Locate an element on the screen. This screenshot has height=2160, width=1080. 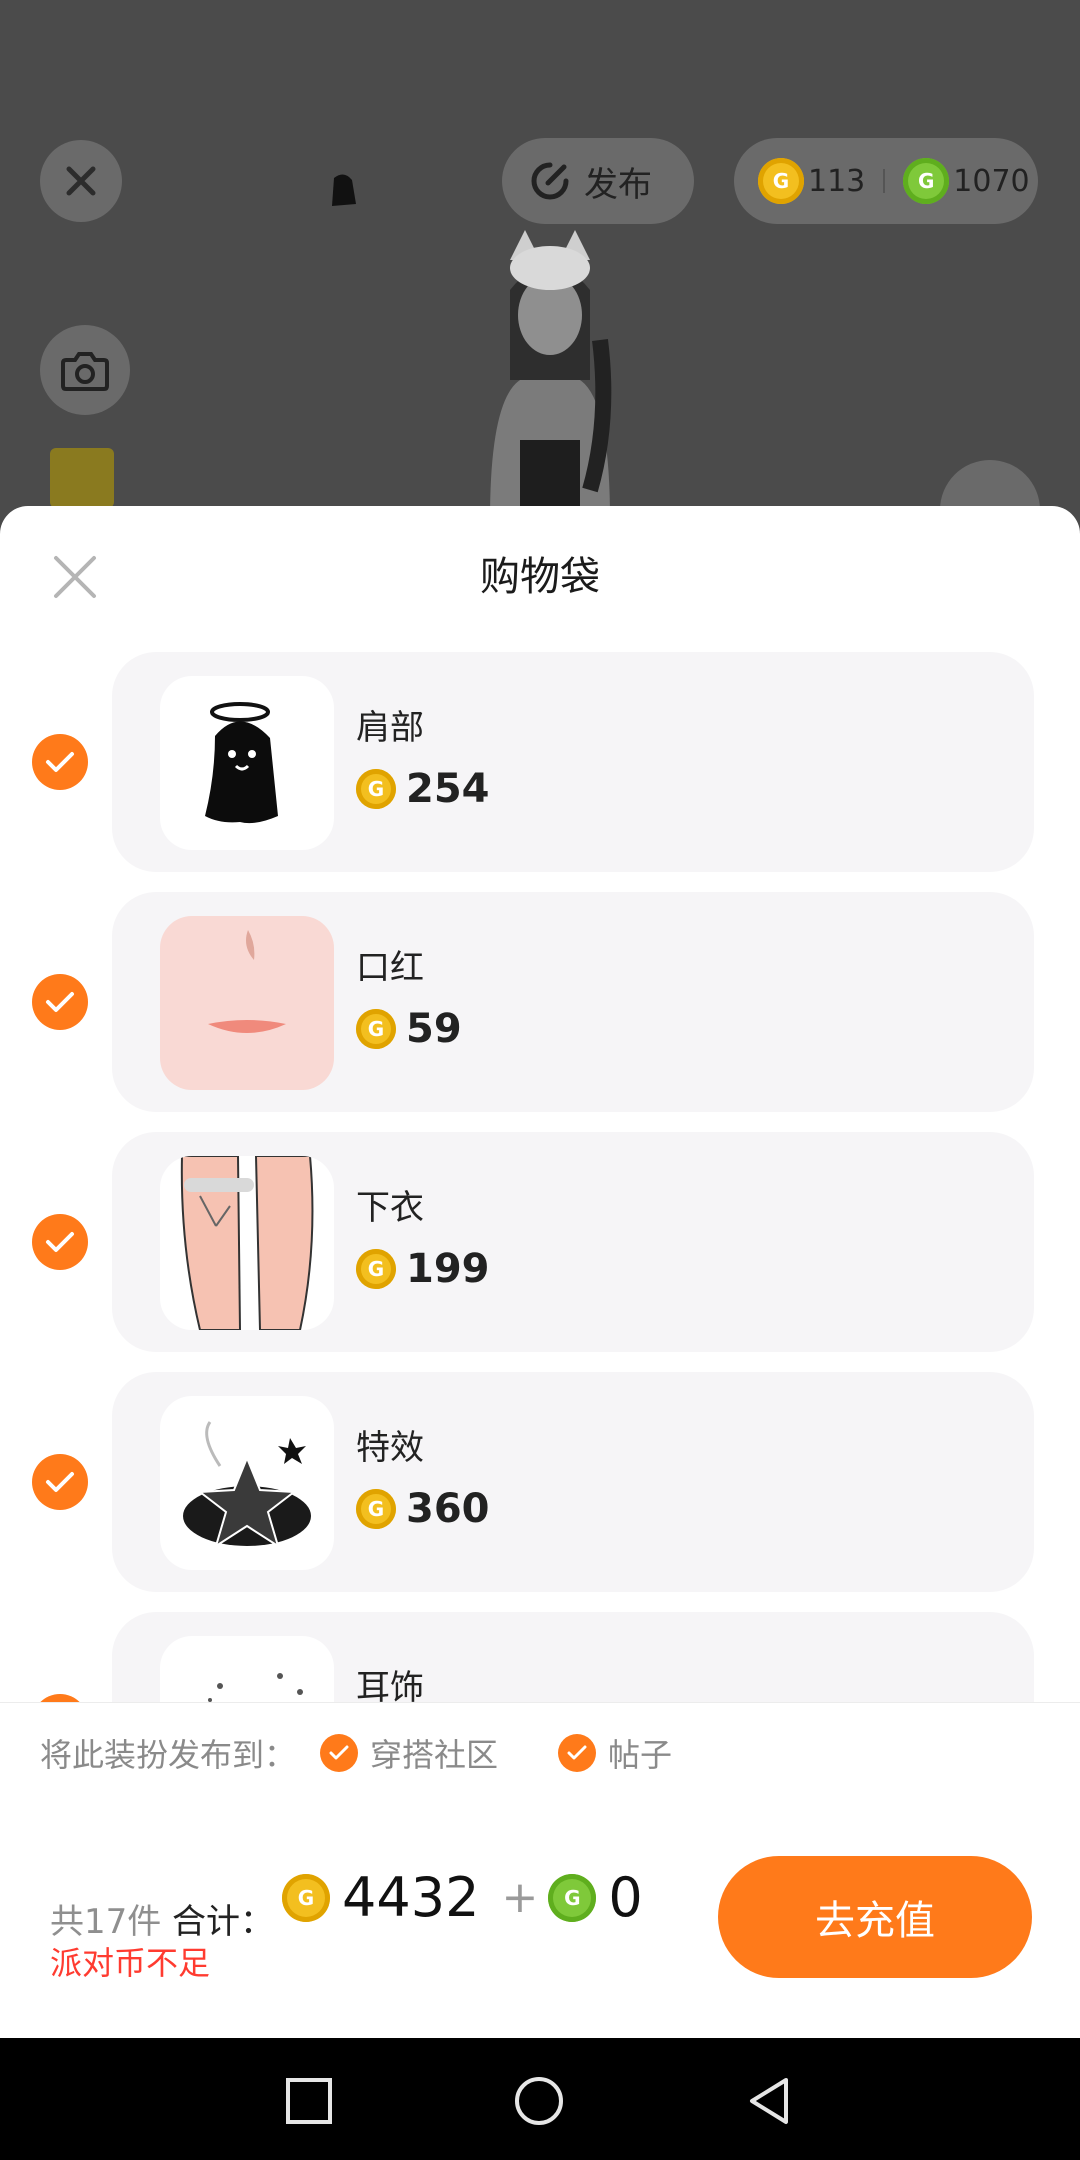
list-item: 特效 G 360 is located at coordinates (540, 1482).